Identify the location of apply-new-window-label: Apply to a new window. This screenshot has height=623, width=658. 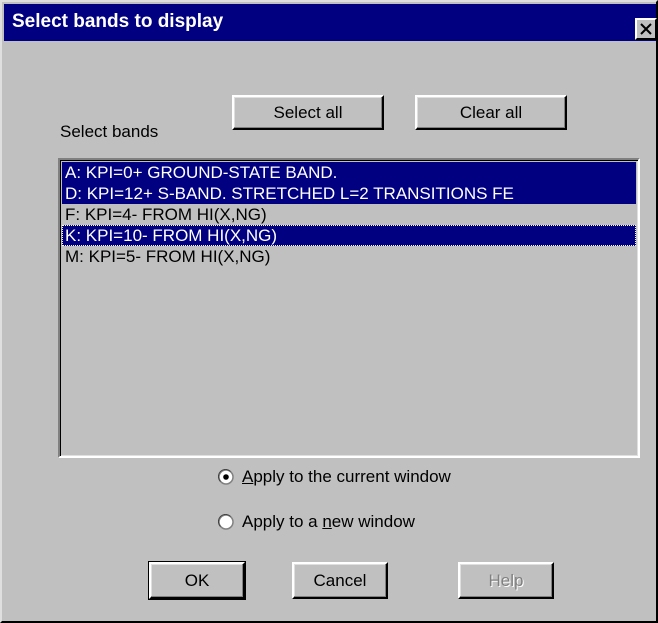
(328, 521).